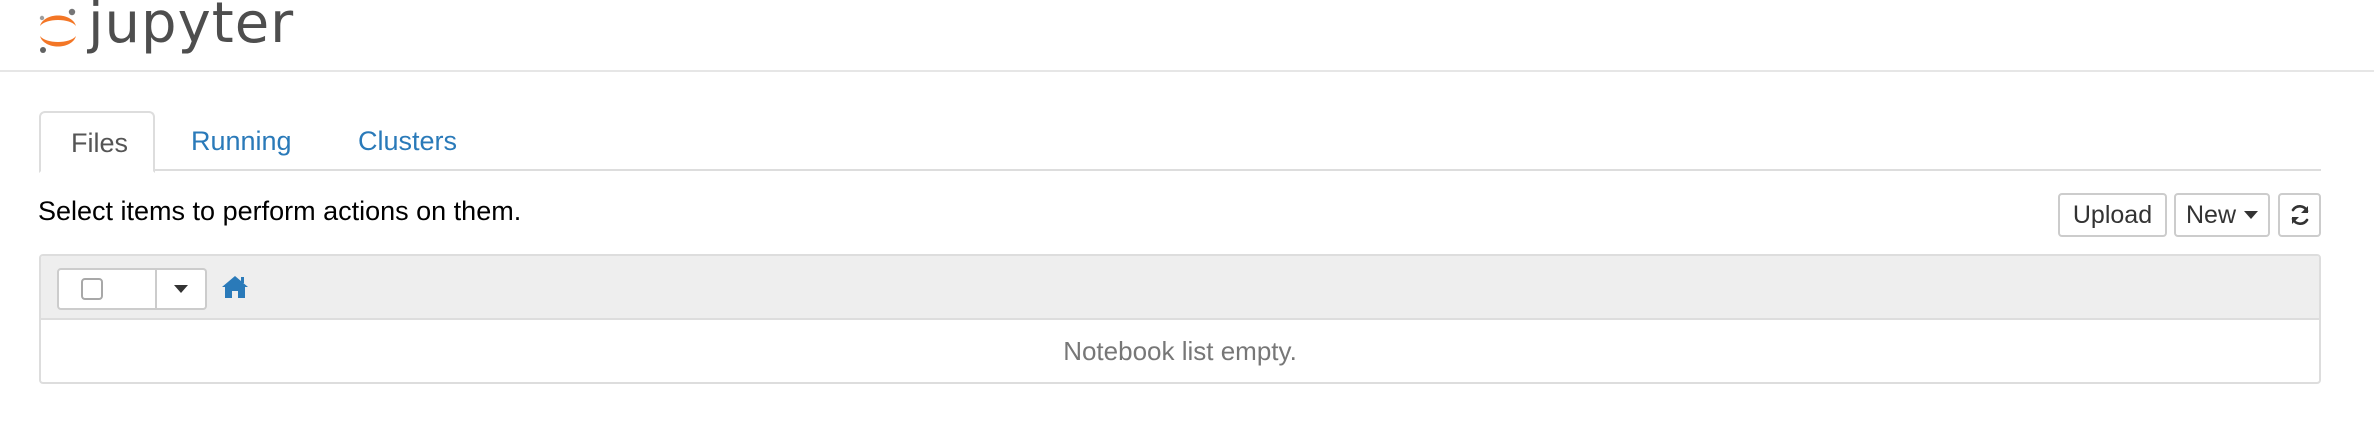 The height and width of the screenshot is (430, 2374). I want to click on select-all-group, so click(132, 289).